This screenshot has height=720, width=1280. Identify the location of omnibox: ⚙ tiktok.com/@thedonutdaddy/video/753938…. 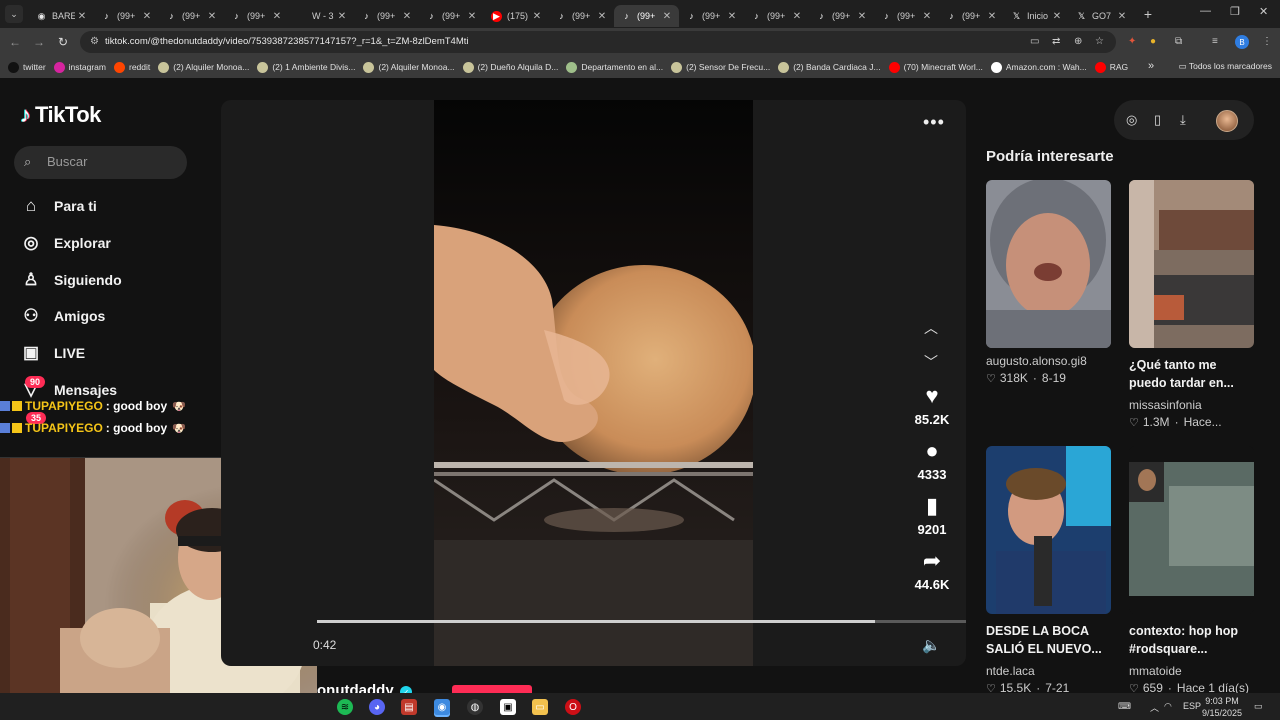
(598, 42).